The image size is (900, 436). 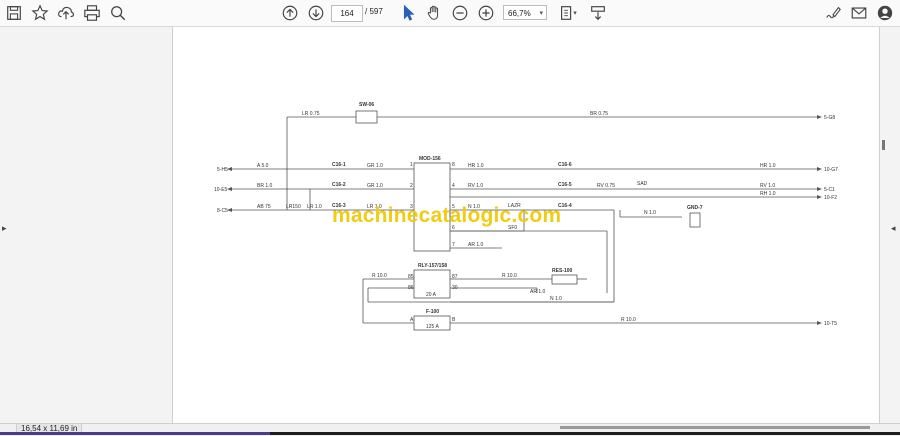 What do you see at coordinates (411, 288) in the screenshot?
I see `pin-86: 86` at bounding box center [411, 288].